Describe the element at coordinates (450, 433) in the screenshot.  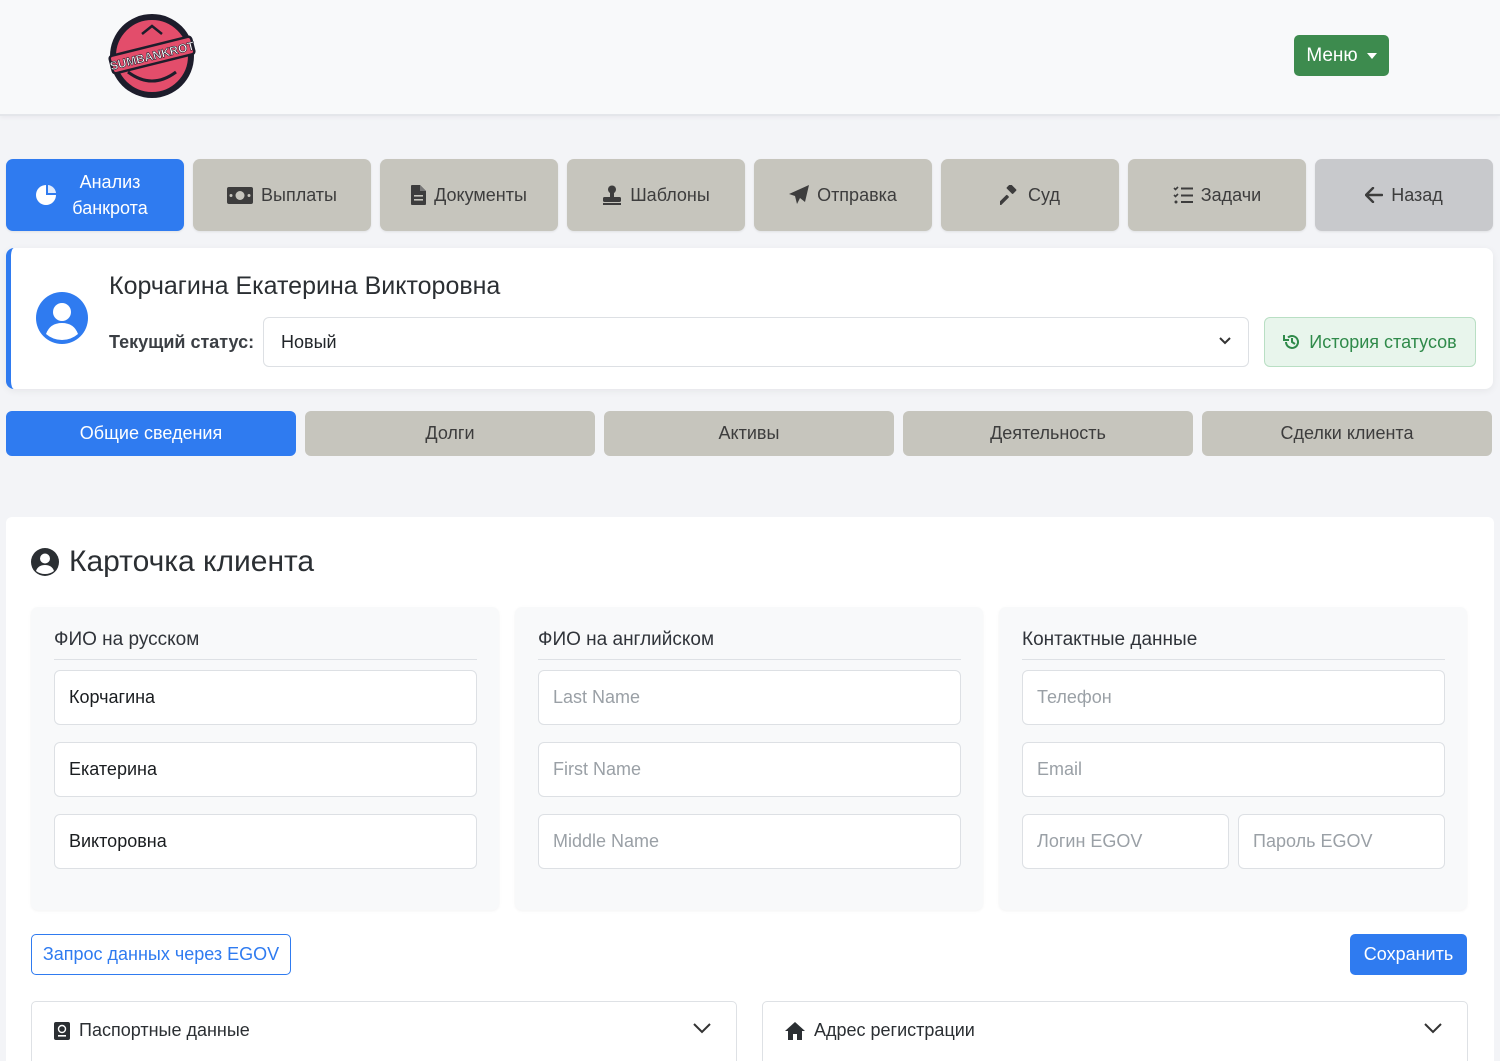
I see `tab-debts: Долги` at that location.